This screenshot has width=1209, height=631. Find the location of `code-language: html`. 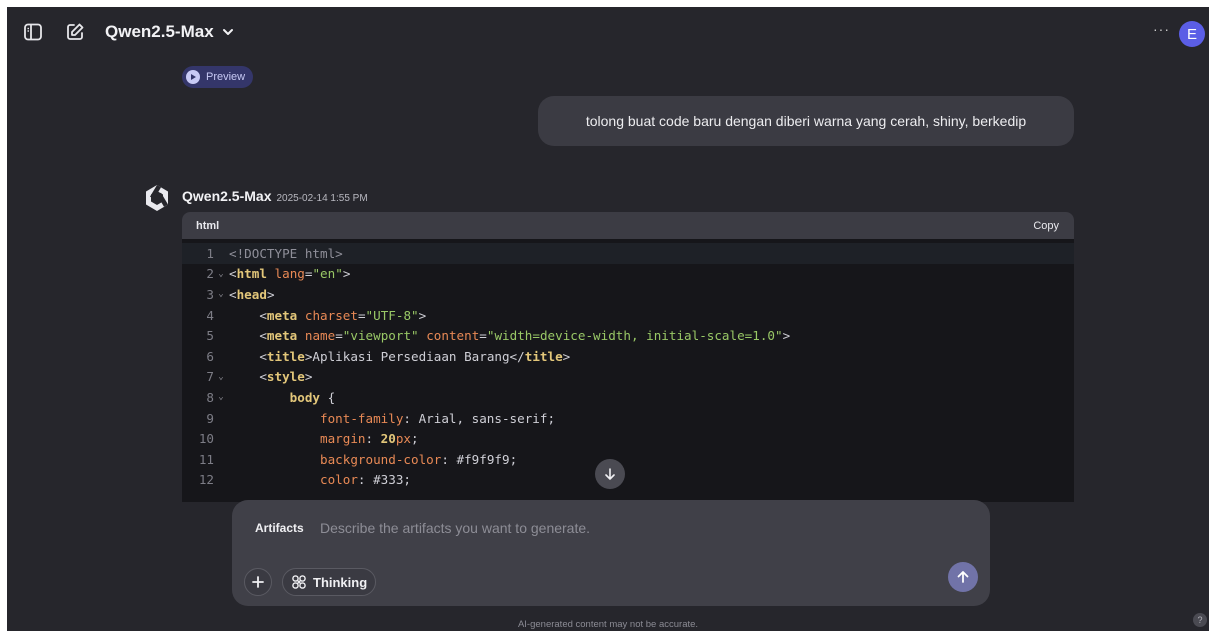

code-language: html is located at coordinates (208, 225).